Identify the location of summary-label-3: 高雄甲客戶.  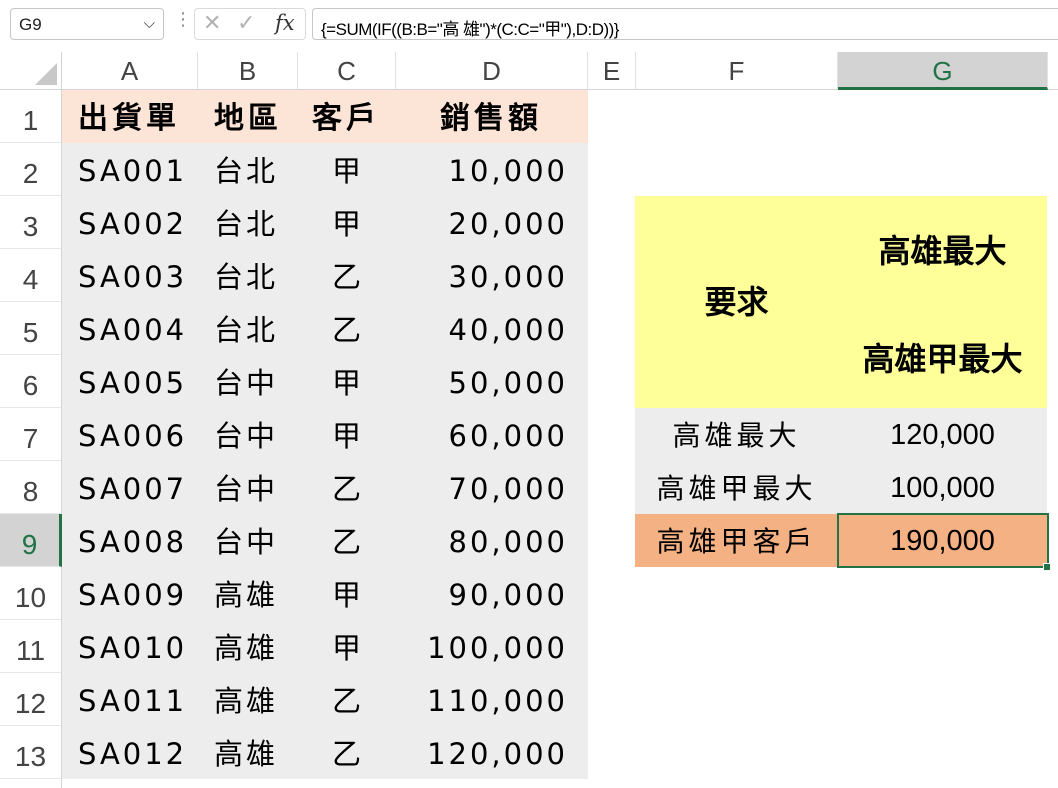
(736, 541).